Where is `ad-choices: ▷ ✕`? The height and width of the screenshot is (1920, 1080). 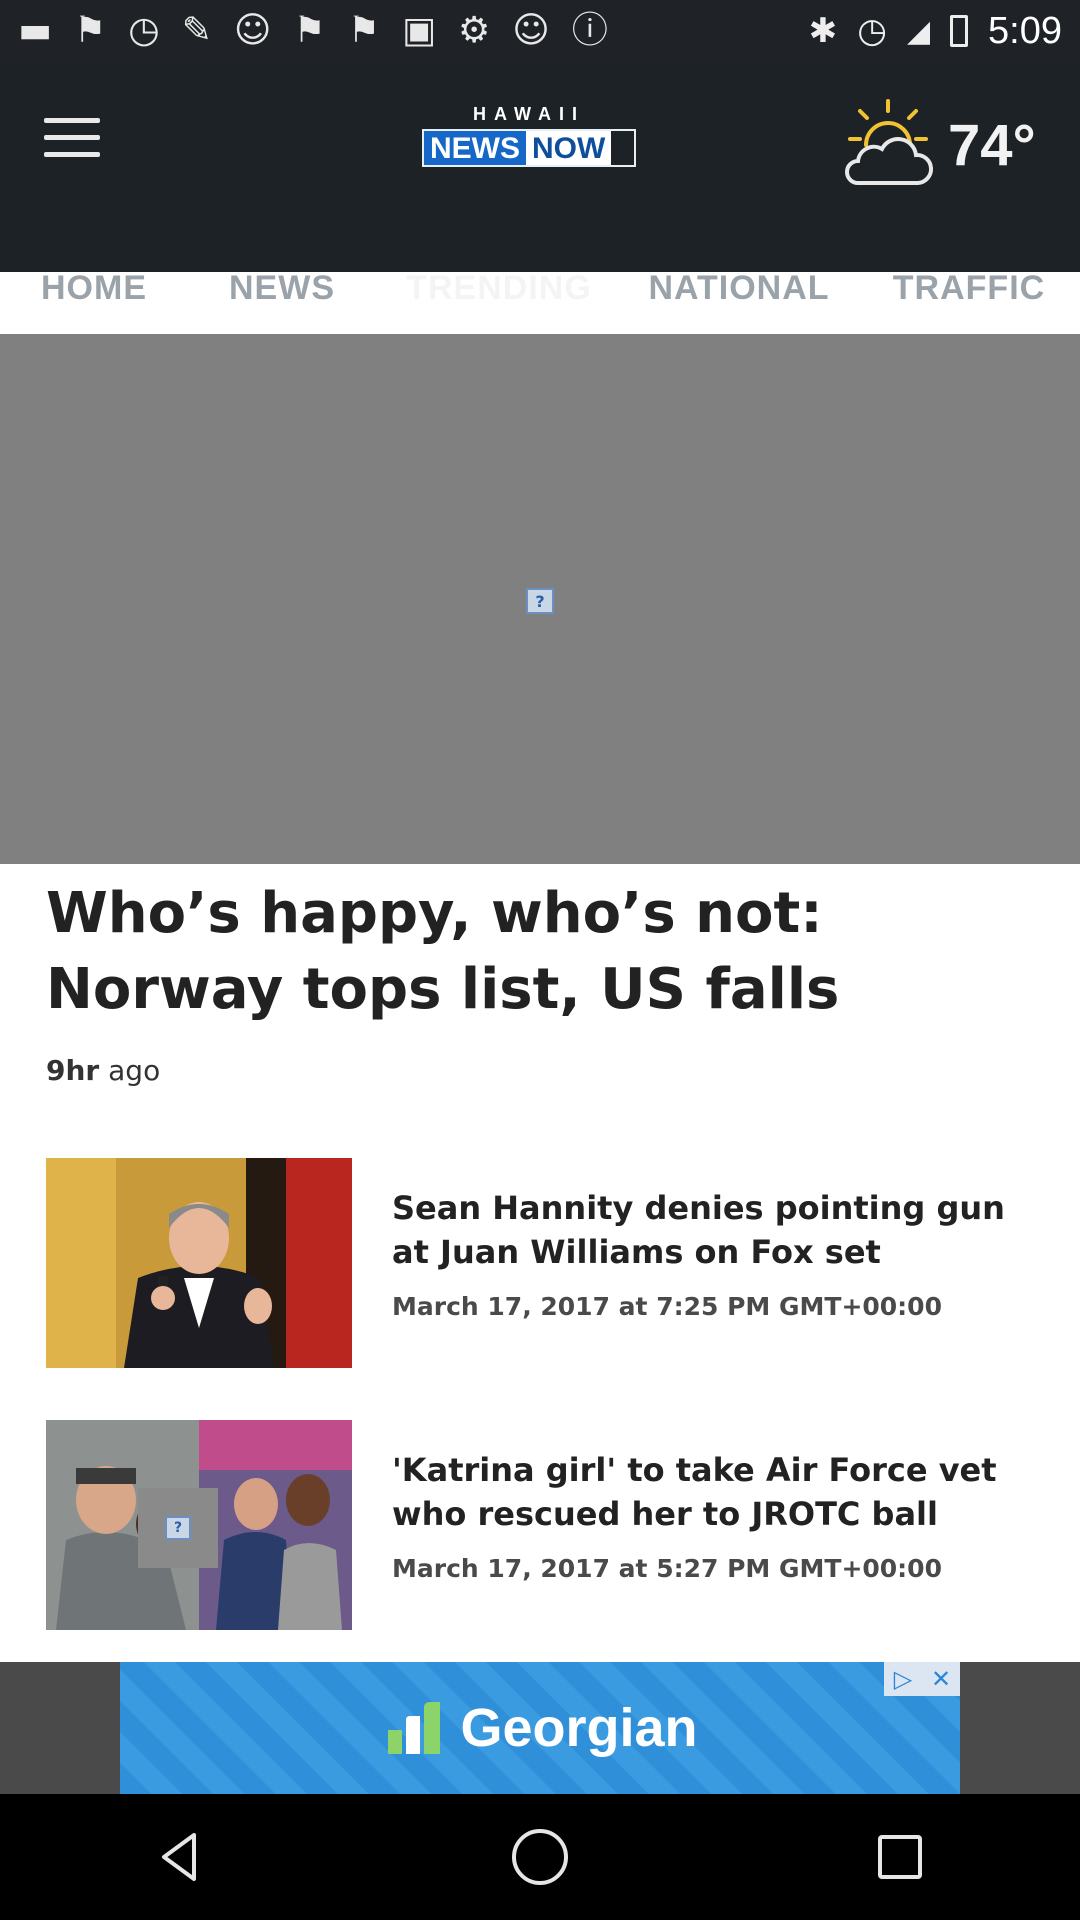 ad-choices: ▷ ✕ is located at coordinates (922, 1679).